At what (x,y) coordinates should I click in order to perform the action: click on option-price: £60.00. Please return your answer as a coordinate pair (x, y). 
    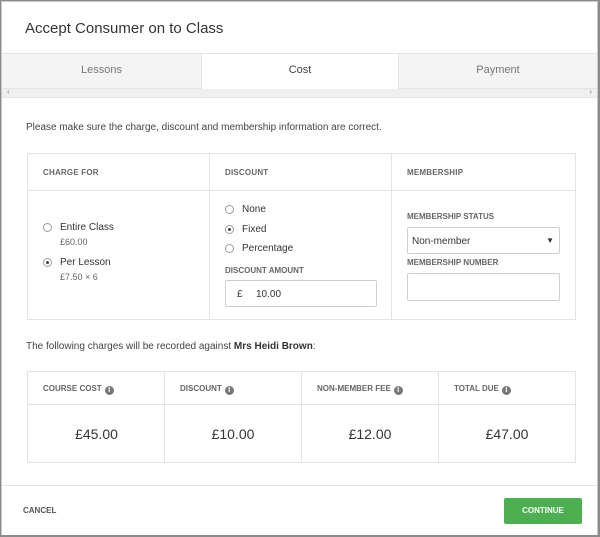
    Looking at the image, I should click on (74, 242).